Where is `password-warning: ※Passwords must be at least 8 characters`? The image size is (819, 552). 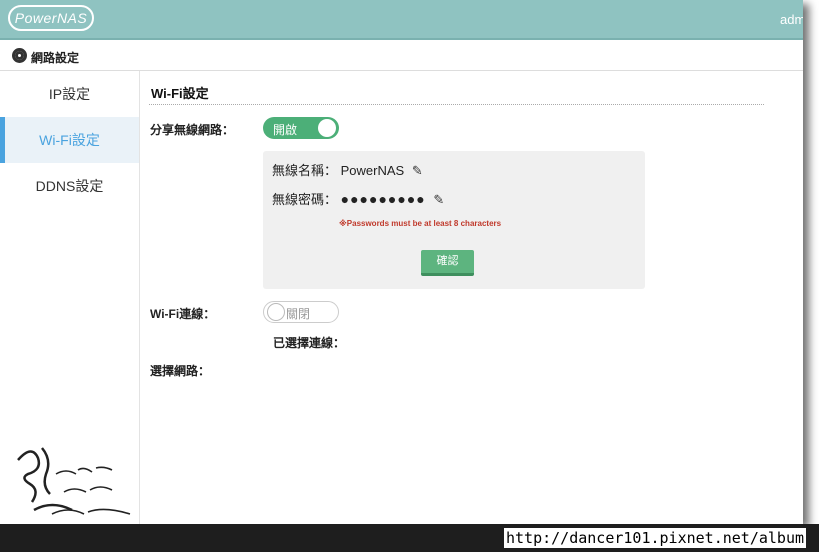
password-warning: ※Passwords must be at least 8 characters is located at coordinates (420, 223).